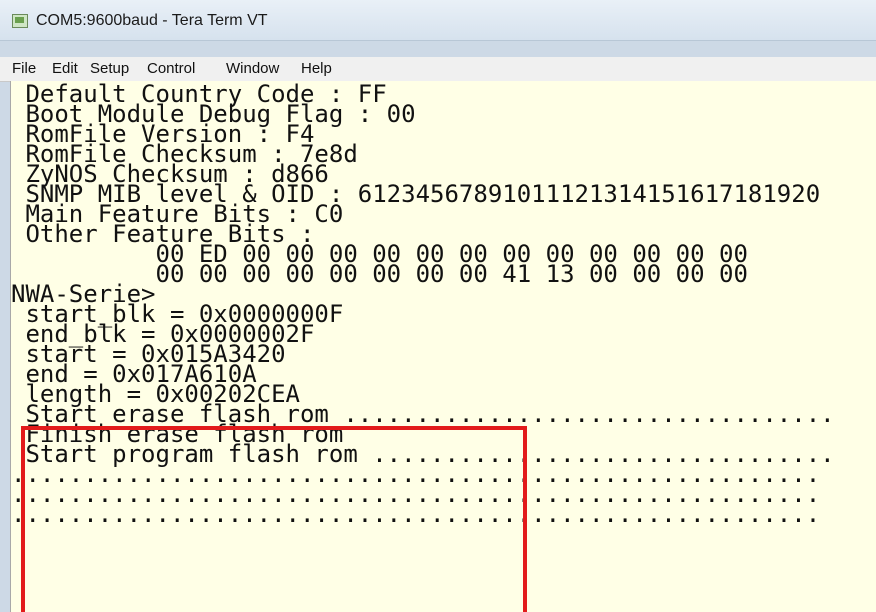 The width and height of the screenshot is (876, 612). I want to click on menu-help: Help, so click(316, 68).